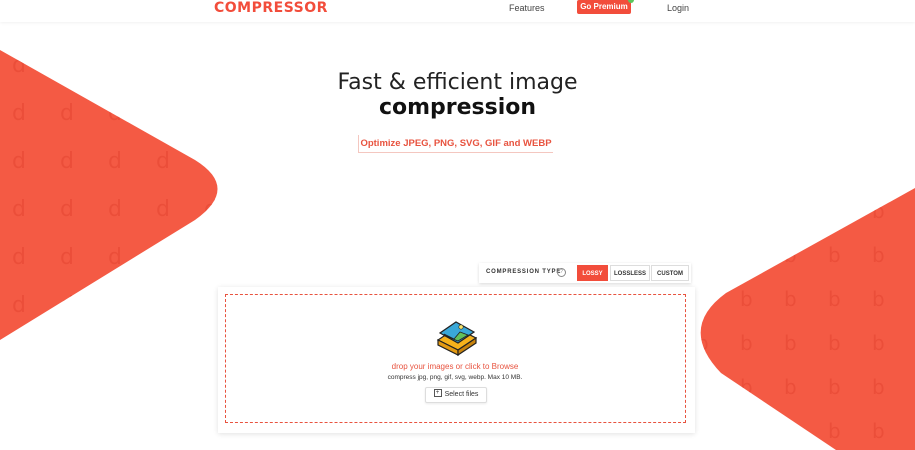  Describe the element at coordinates (678, 8) in the screenshot. I see `nav-login-link: Login` at that location.